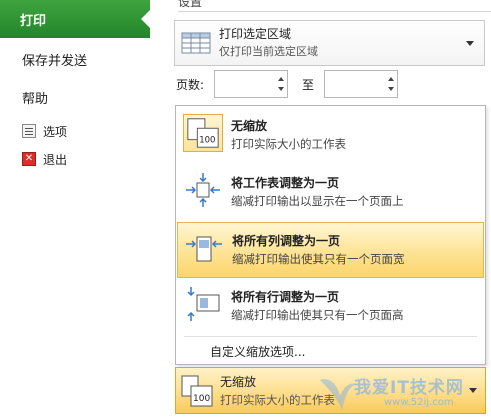  Describe the element at coordinates (255, 34) in the screenshot. I see `print-area-title: 打印选定区域` at that location.